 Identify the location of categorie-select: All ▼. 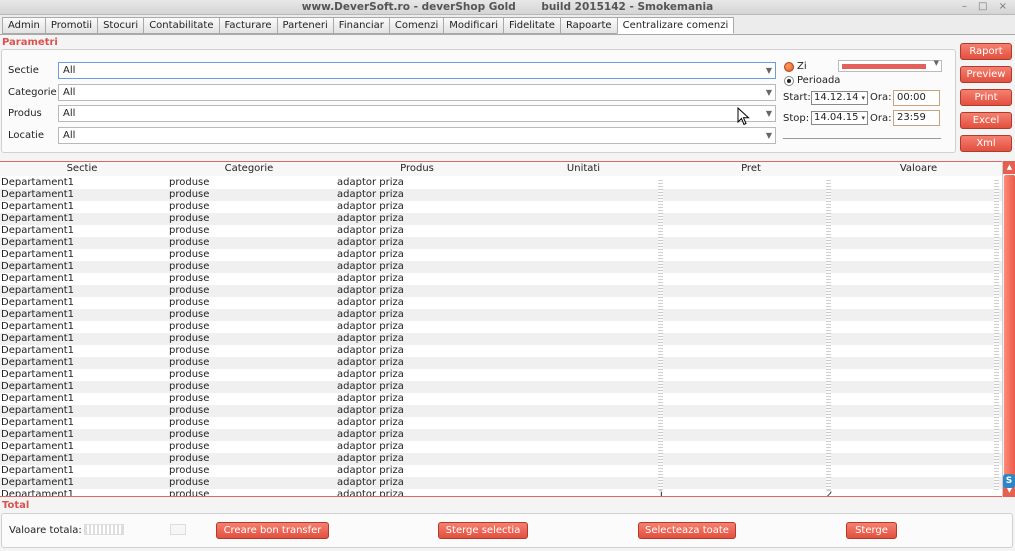
(417, 92).